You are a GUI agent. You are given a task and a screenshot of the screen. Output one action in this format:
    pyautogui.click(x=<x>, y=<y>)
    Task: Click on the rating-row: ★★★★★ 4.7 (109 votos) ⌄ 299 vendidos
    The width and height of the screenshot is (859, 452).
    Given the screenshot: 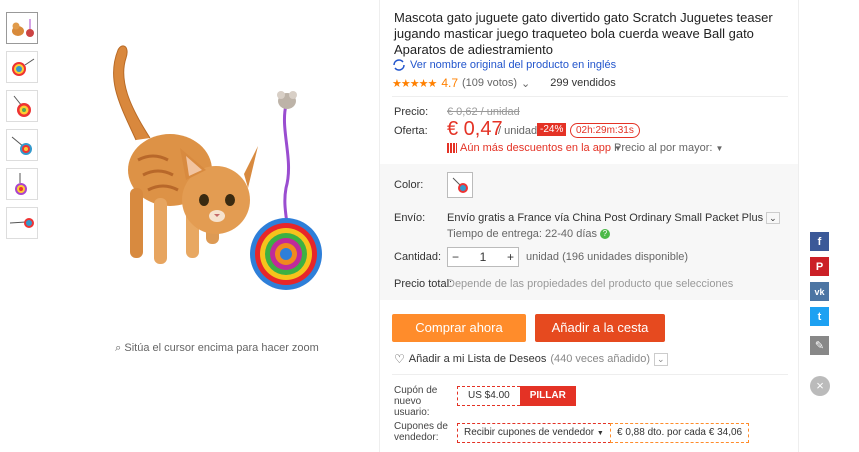 What is the action you would take?
    pyautogui.click(x=504, y=83)
    